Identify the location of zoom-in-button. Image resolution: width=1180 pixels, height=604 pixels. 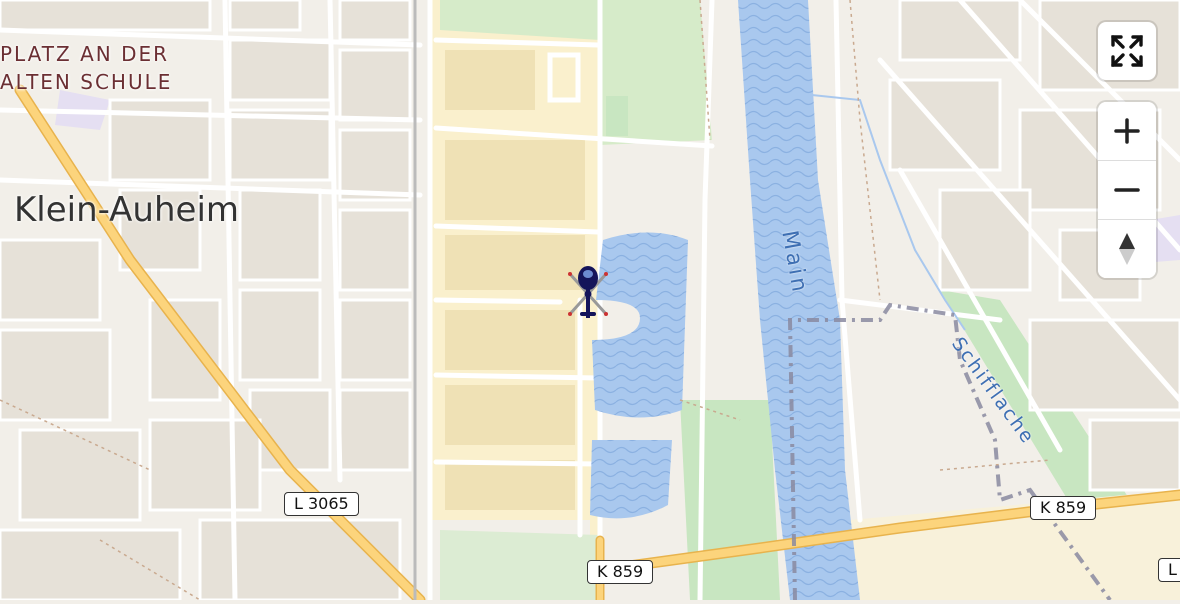
(1127, 131).